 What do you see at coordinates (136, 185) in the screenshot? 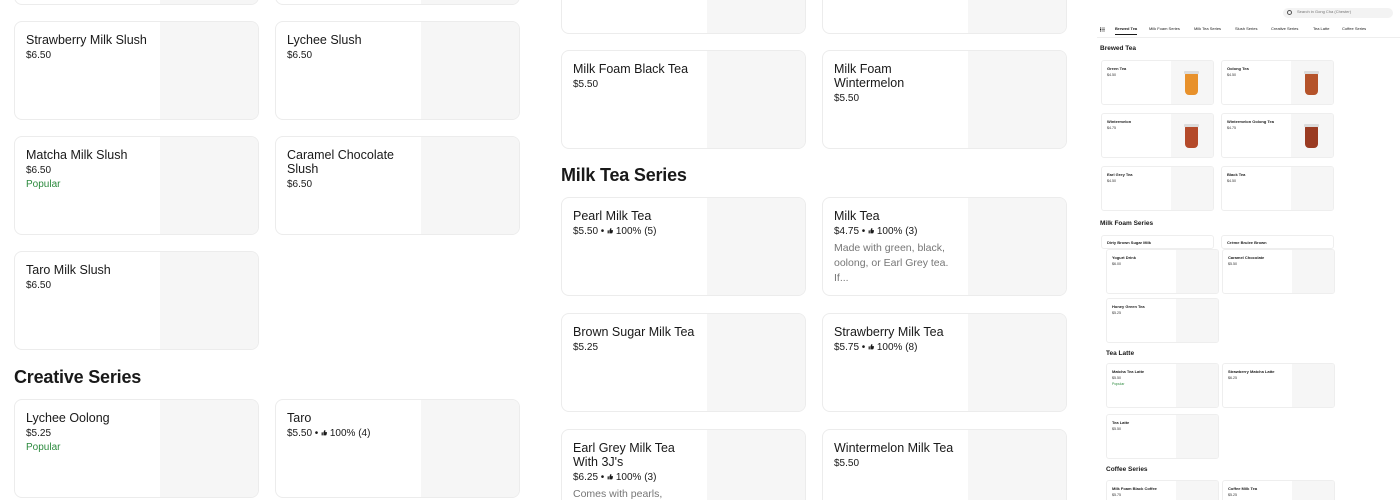
I see `menu-item-card: Matcha Milk Slush $6.50 Popular` at bounding box center [136, 185].